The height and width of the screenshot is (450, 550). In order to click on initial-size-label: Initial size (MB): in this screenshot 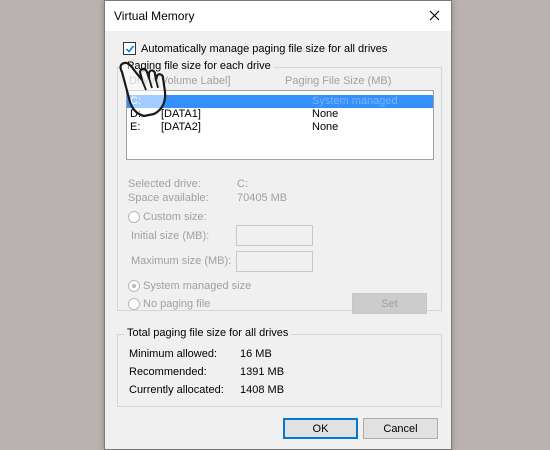, I will do `click(170, 236)`.